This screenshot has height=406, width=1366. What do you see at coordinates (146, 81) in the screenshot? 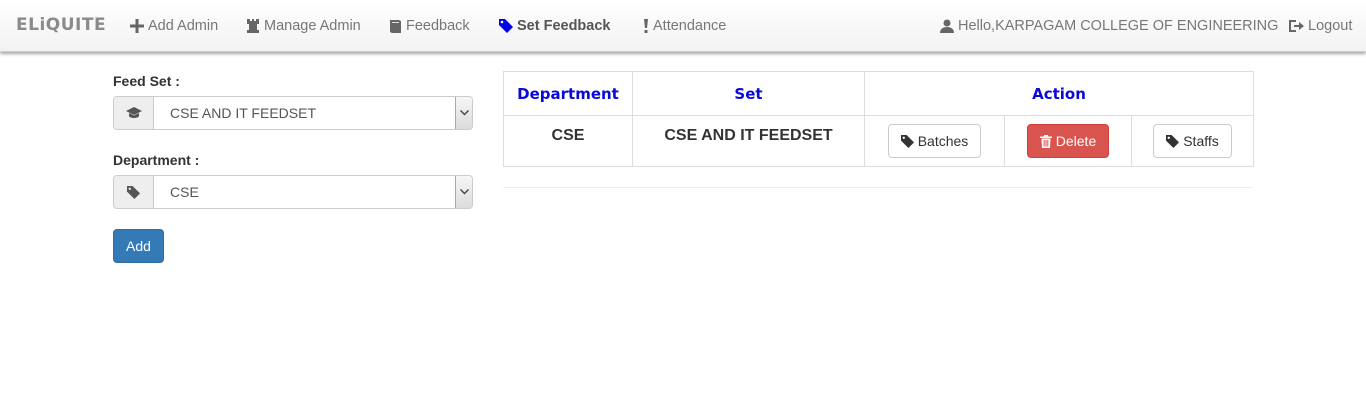
I see `feed-set-label: Feed Set :` at bounding box center [146, 81].